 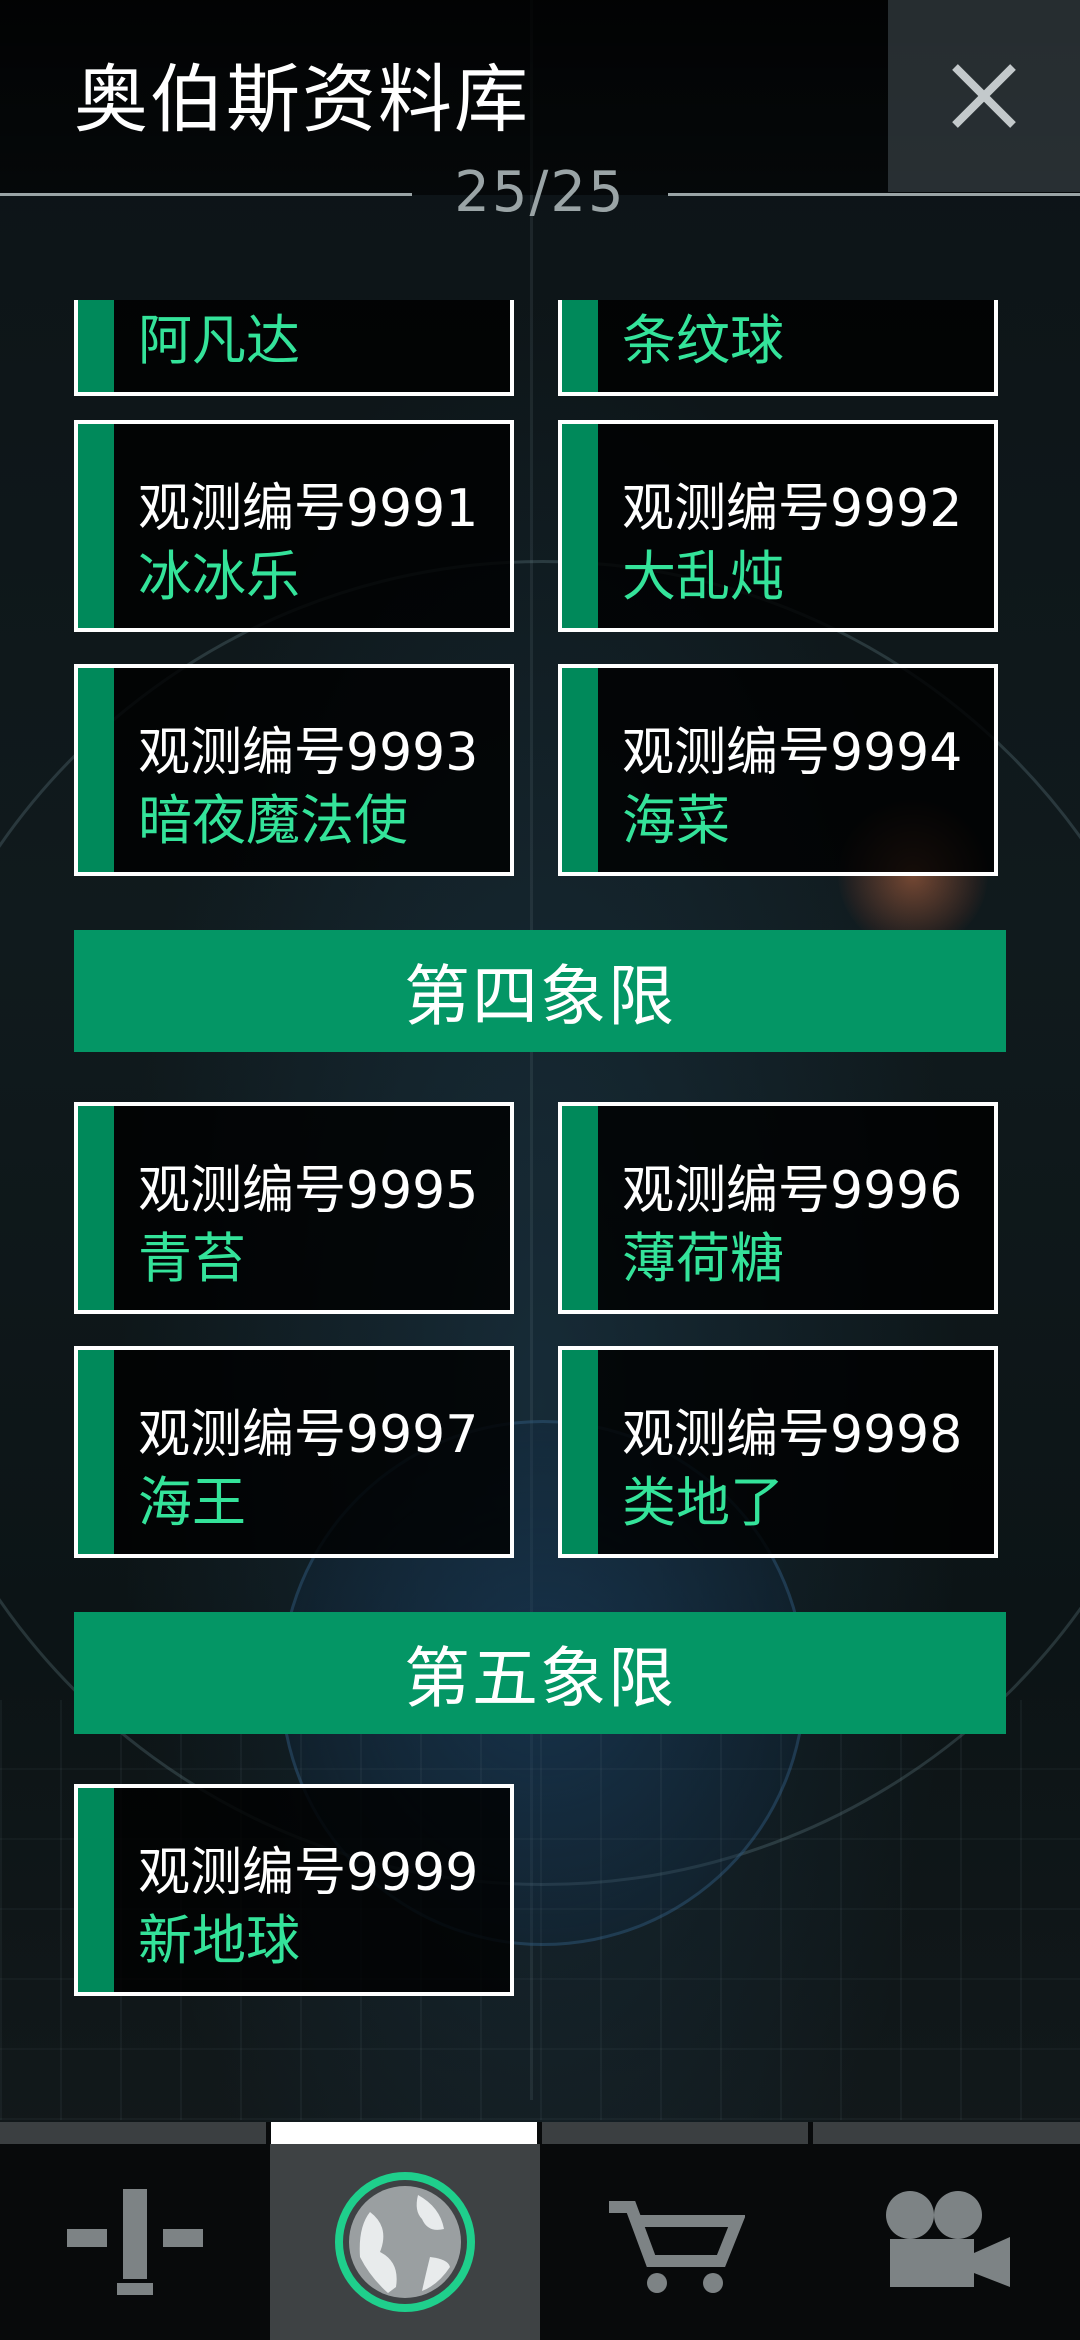 What do you see at coordinates (308, 753) in the screenshot?
I see `card-number: 观测编号9993` at bounding box center [308, 753].